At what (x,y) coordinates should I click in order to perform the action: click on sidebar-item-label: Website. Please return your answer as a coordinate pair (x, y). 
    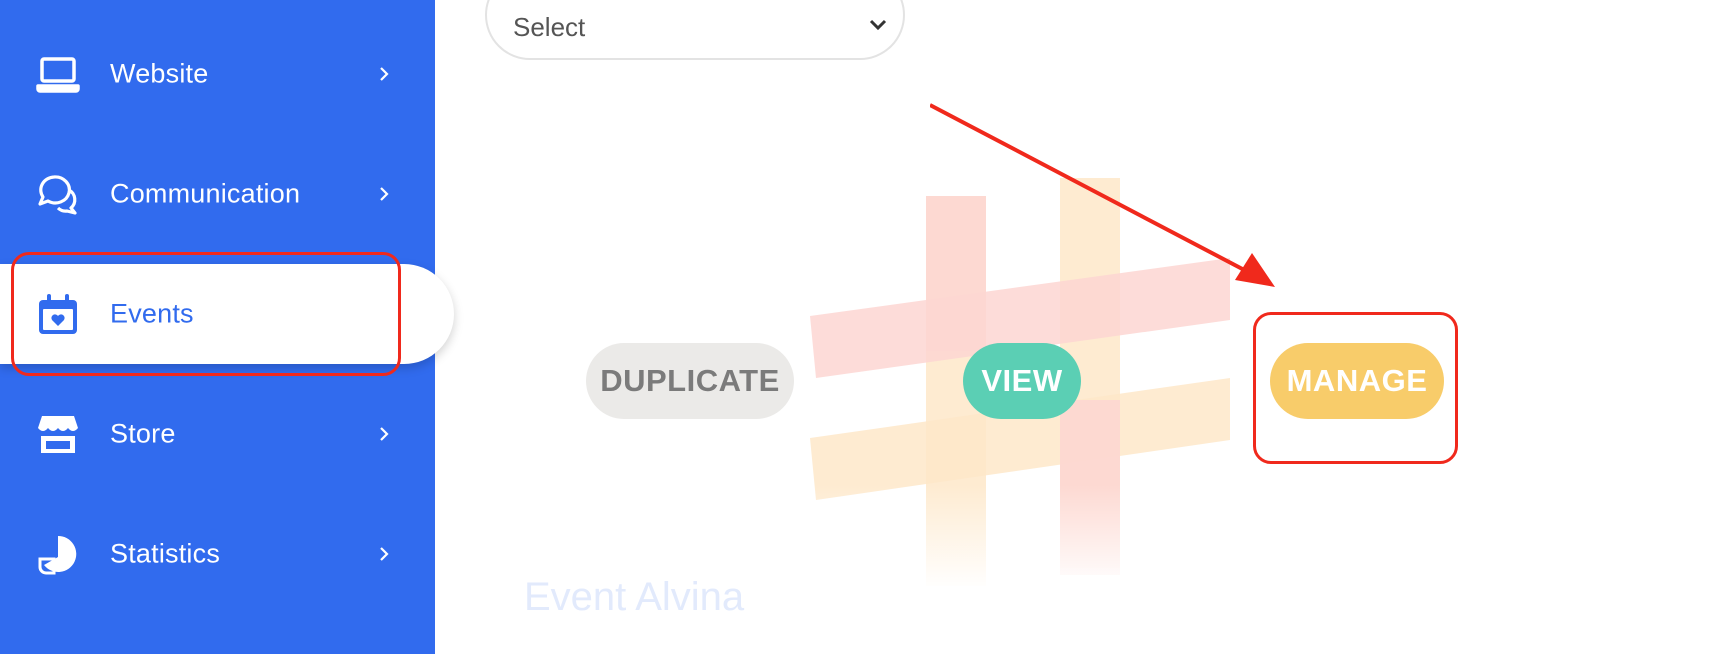
    Looking at the image, I should click on (159, 73).